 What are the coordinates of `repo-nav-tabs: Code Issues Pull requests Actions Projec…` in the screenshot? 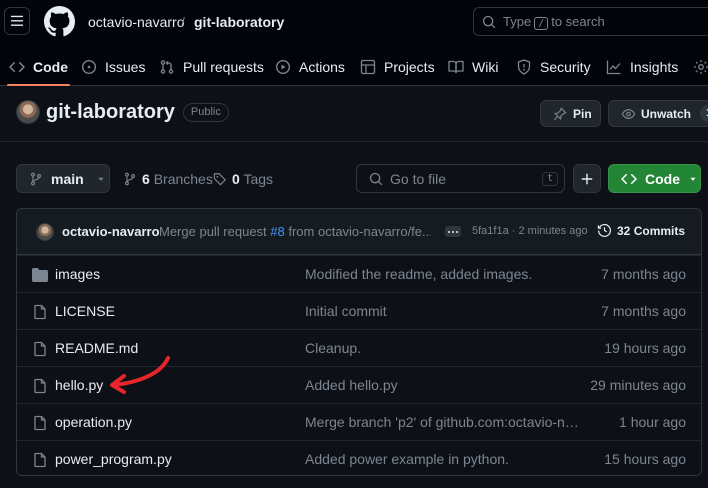 It's located at (354, 67).